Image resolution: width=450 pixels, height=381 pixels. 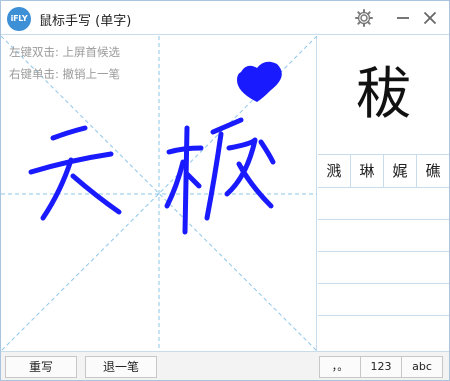 I want to click on hint-left-click: 左键双击: 上屏首候选, so click(x=65, y=52).